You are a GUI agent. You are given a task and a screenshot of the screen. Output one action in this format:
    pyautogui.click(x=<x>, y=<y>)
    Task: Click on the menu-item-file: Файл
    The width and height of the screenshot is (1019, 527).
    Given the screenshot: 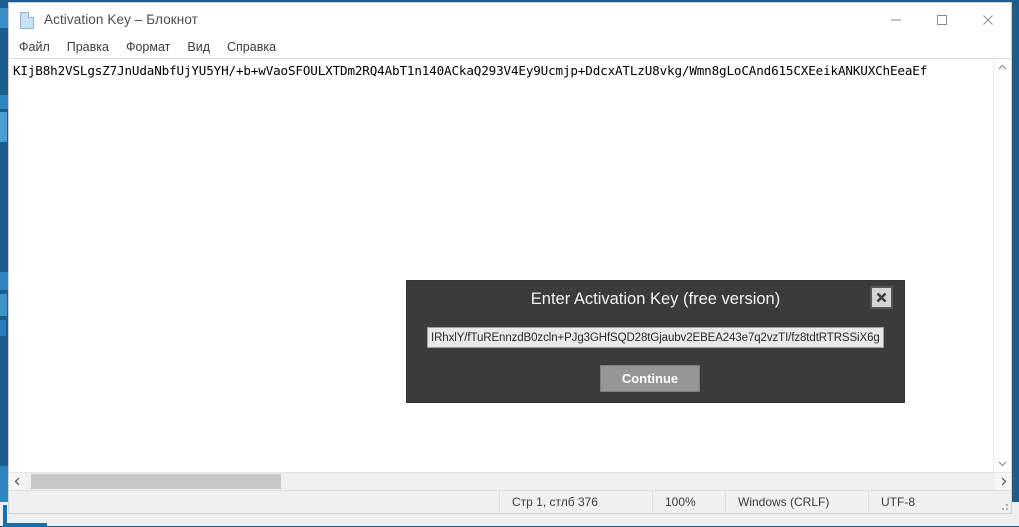 What is the action you would take?
    pyautogui.click(x=34, y=47)
    